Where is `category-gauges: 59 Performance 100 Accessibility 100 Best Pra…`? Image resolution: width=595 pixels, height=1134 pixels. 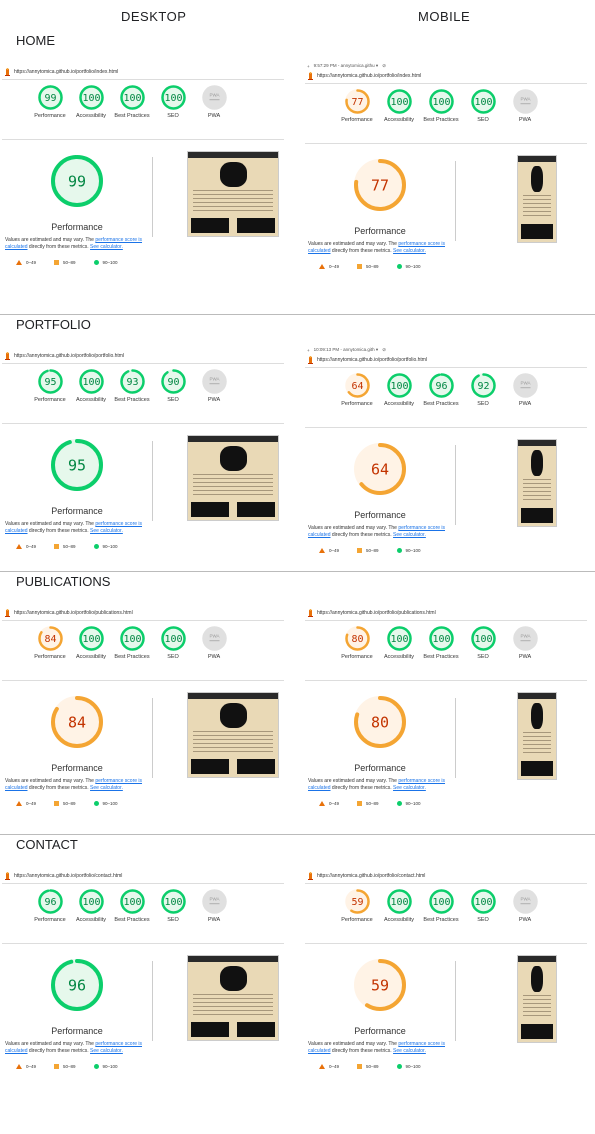
category-gauges: 59 Performance 100 Accessibility 100 Best Pra… is located at coordinates (446, 916).